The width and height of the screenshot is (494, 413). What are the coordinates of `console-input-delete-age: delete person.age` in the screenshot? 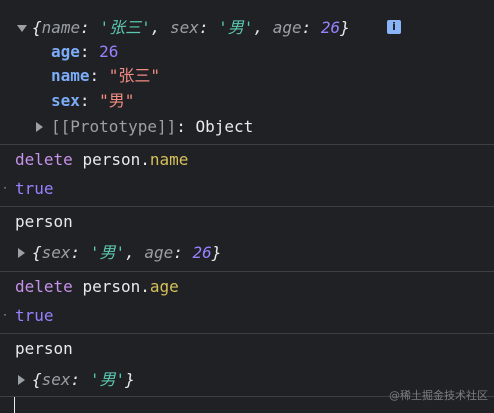 It's located at (254, 287).